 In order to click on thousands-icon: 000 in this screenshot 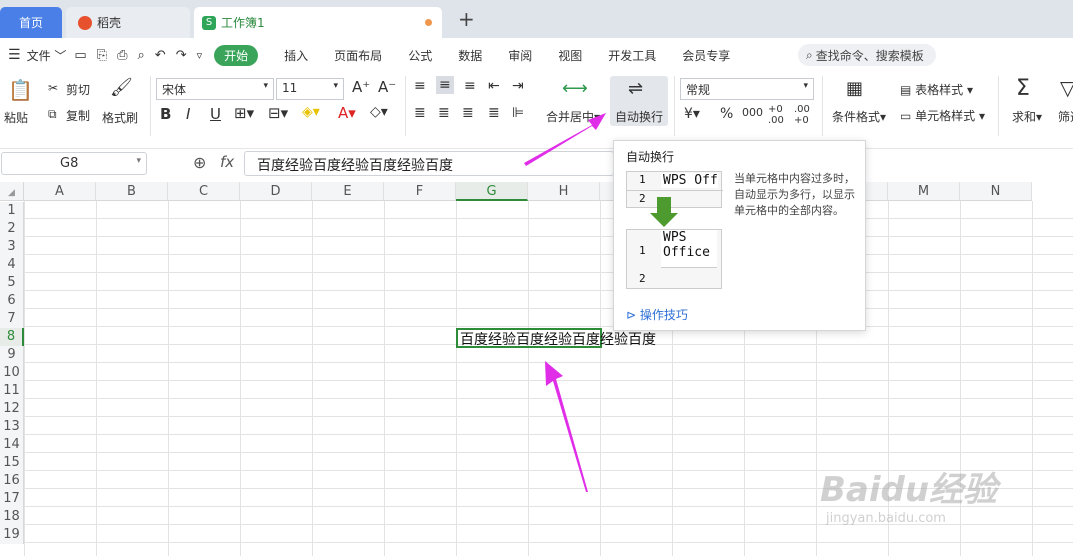, I will do `click(752, 112)`.